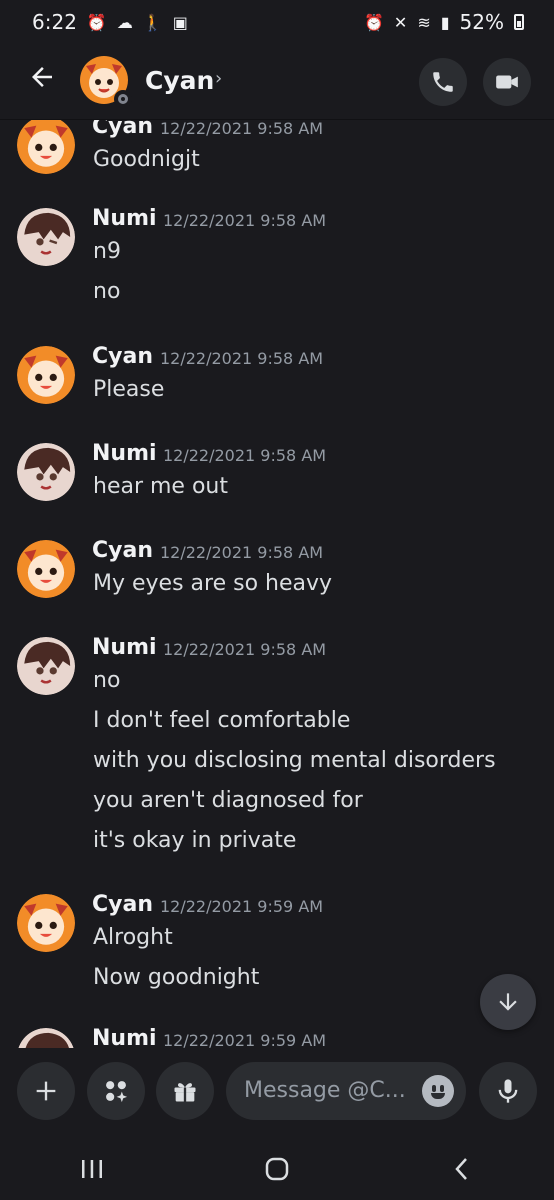  Describe the element at coordinates (54, 22) in the screenshot. I see `status-time: 6:22` at that location.